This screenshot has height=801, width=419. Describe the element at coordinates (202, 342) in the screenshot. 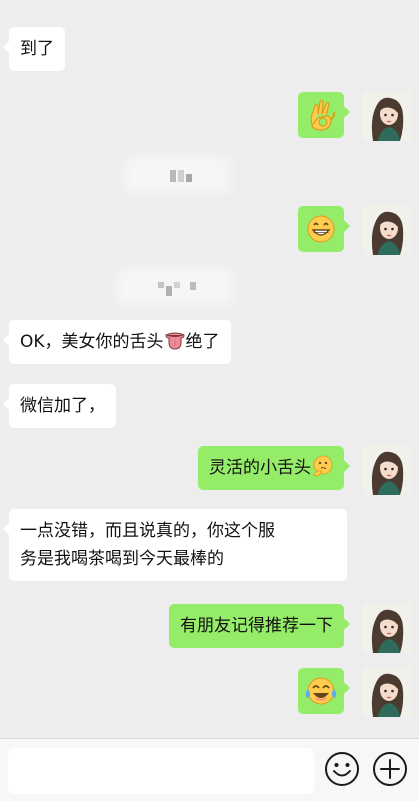

I see `message-text: 绝了` at that location.